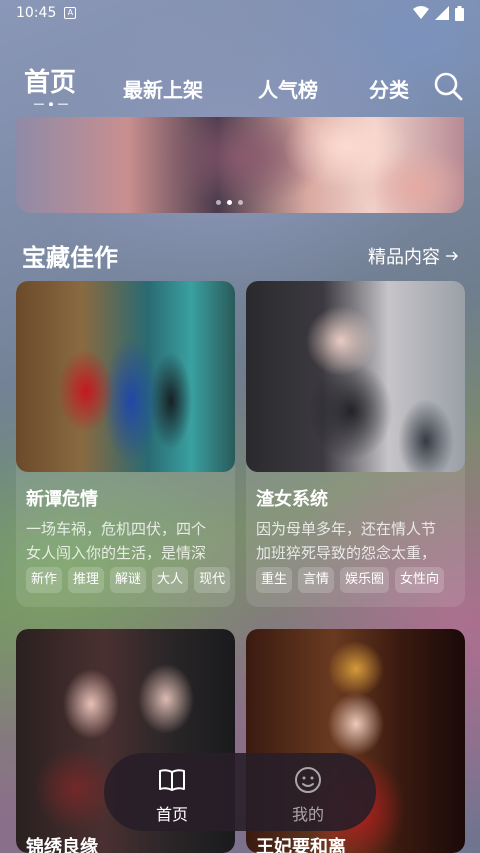  I want to click on premium-content-label: 精品内容, so click(404, 257).